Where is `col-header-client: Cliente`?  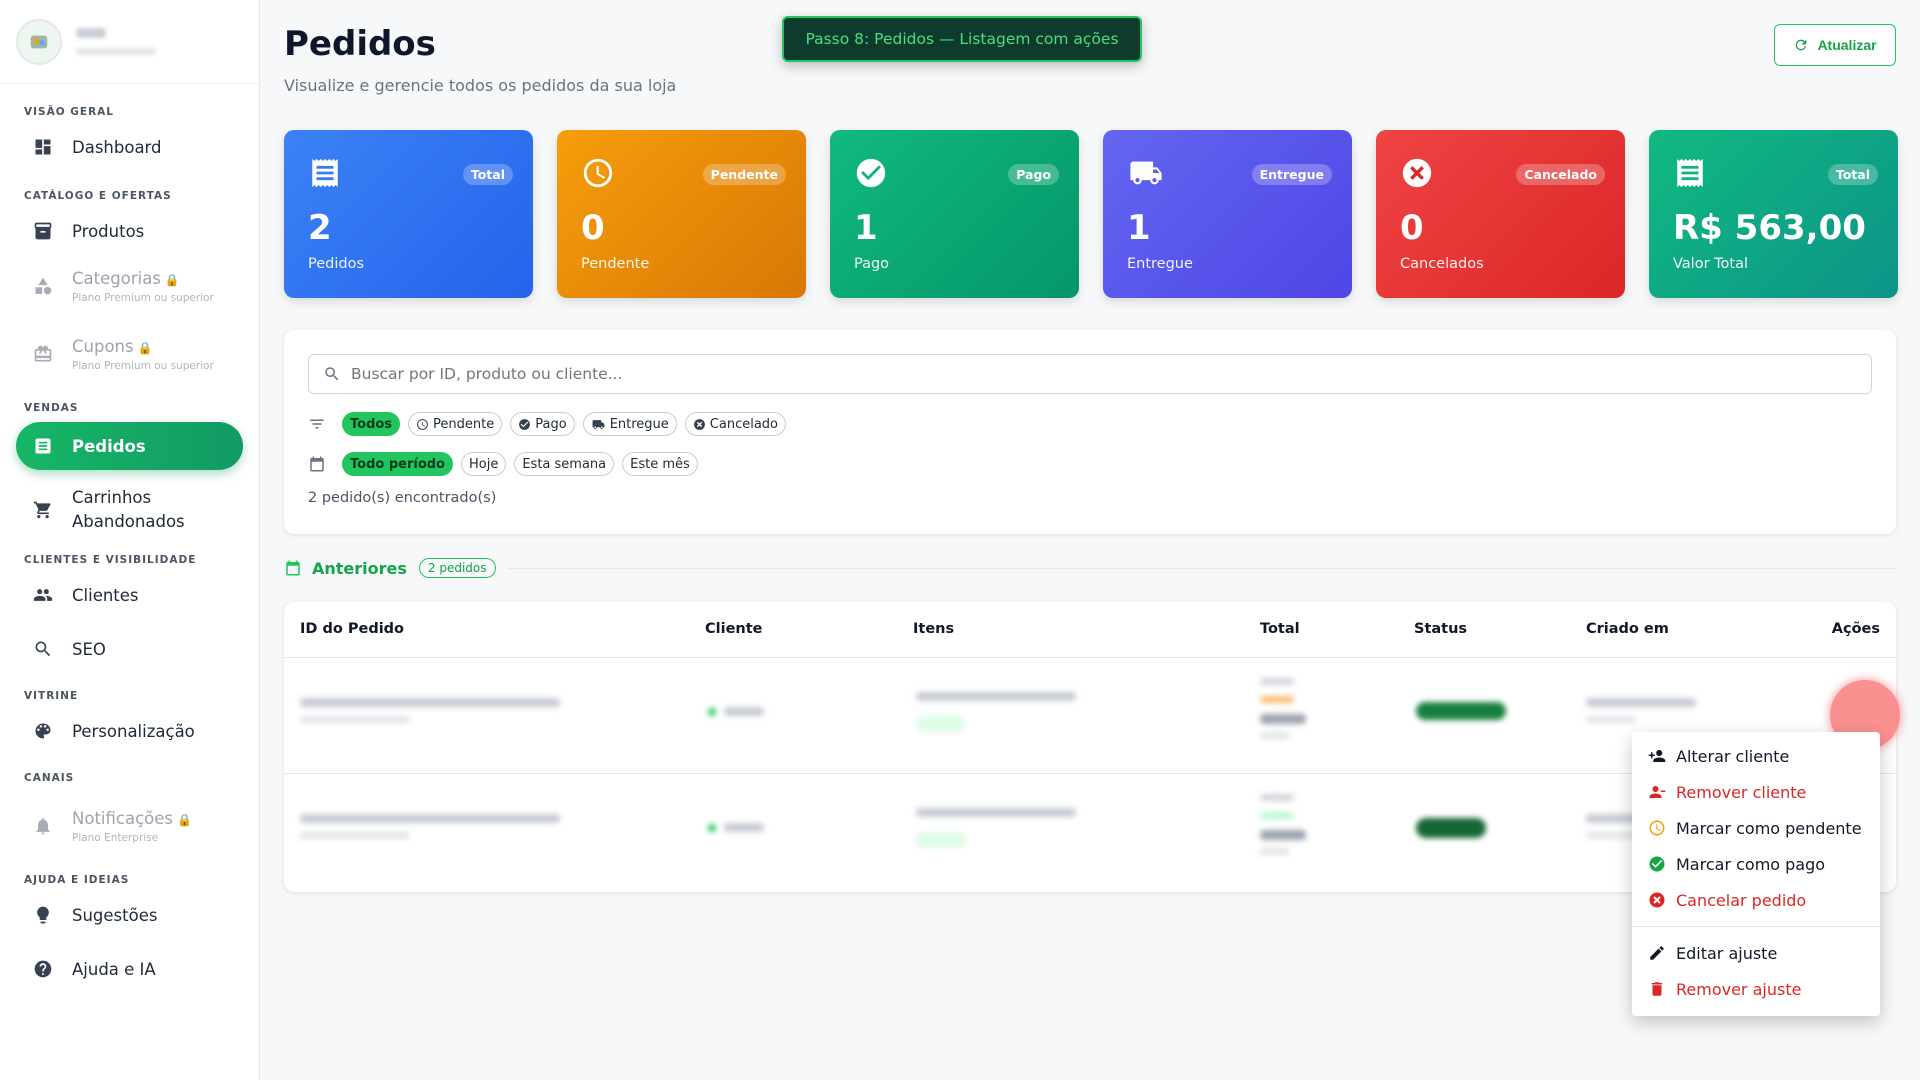 col-header-client: Cliente is located at coordinates (734, 629).